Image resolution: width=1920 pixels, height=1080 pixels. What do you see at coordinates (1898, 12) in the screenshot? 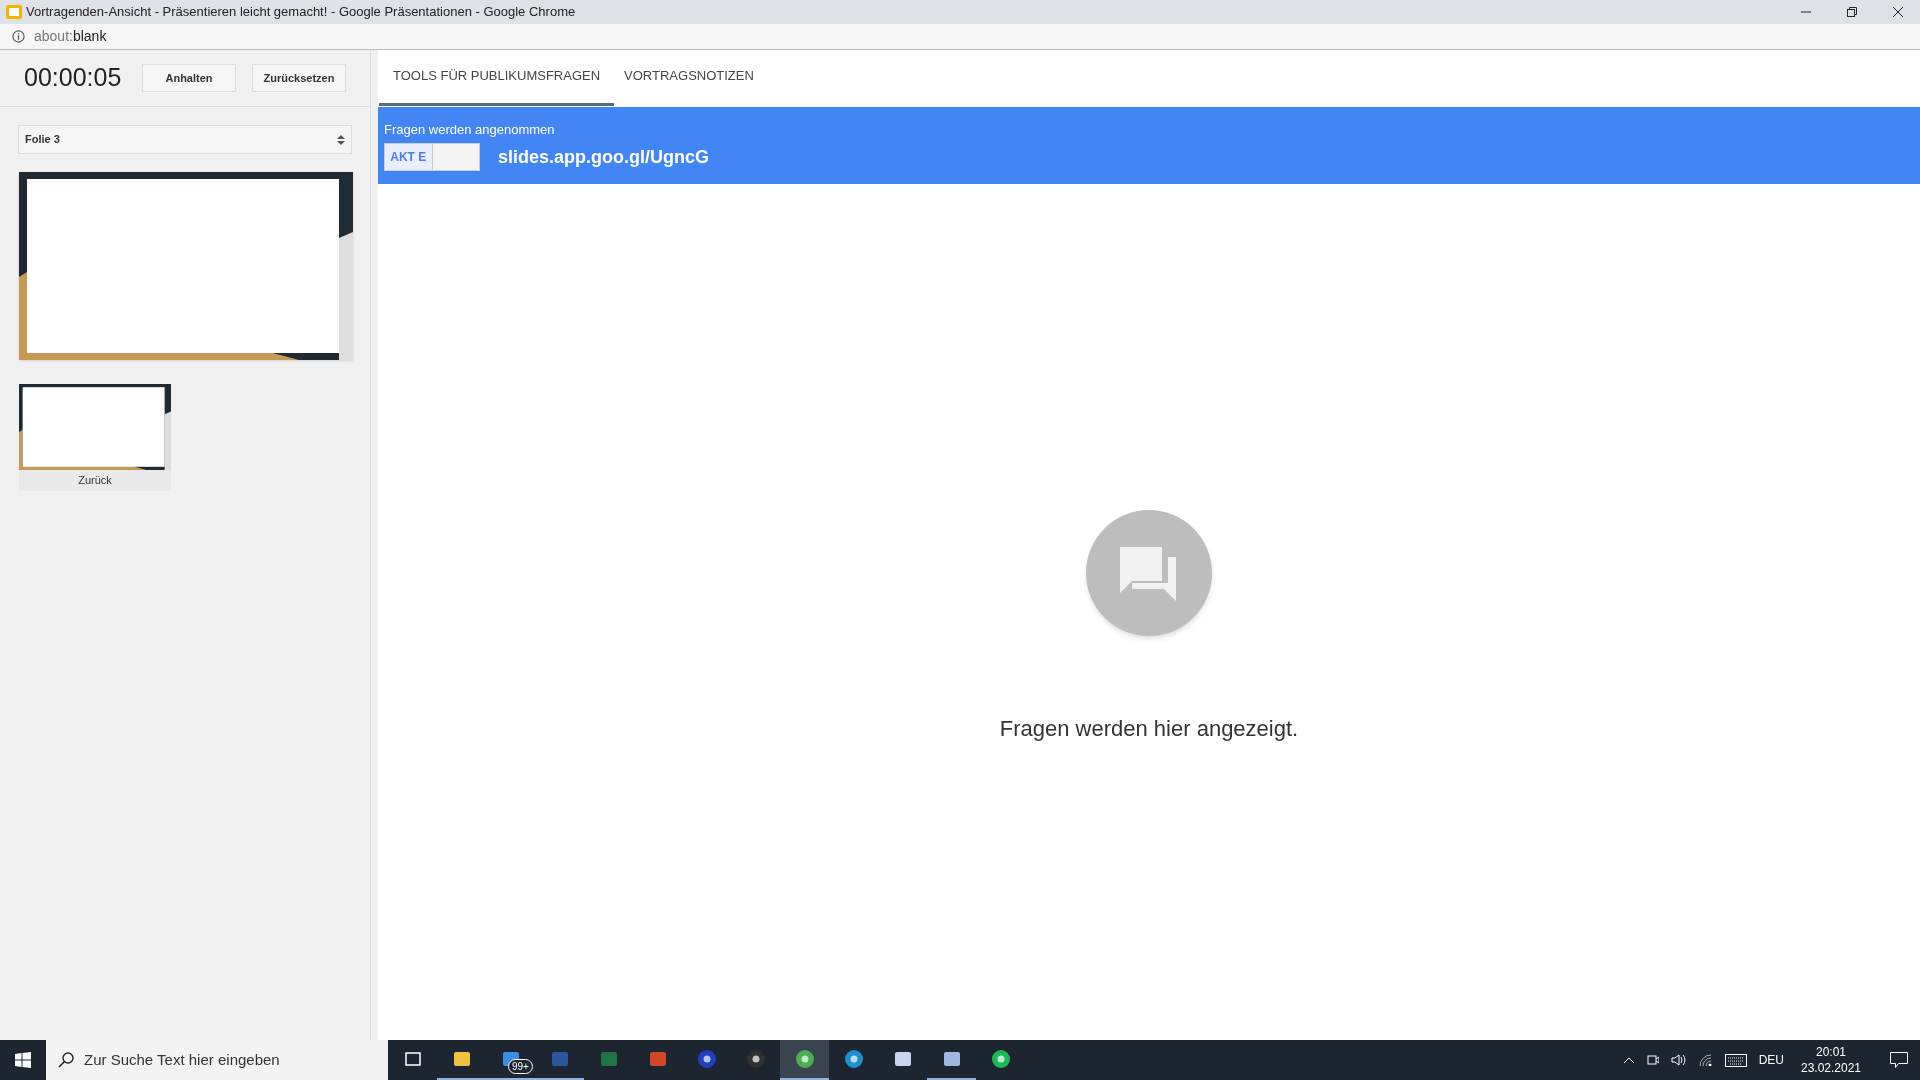
I see `close-icon` at bounding box center [1898, 12].